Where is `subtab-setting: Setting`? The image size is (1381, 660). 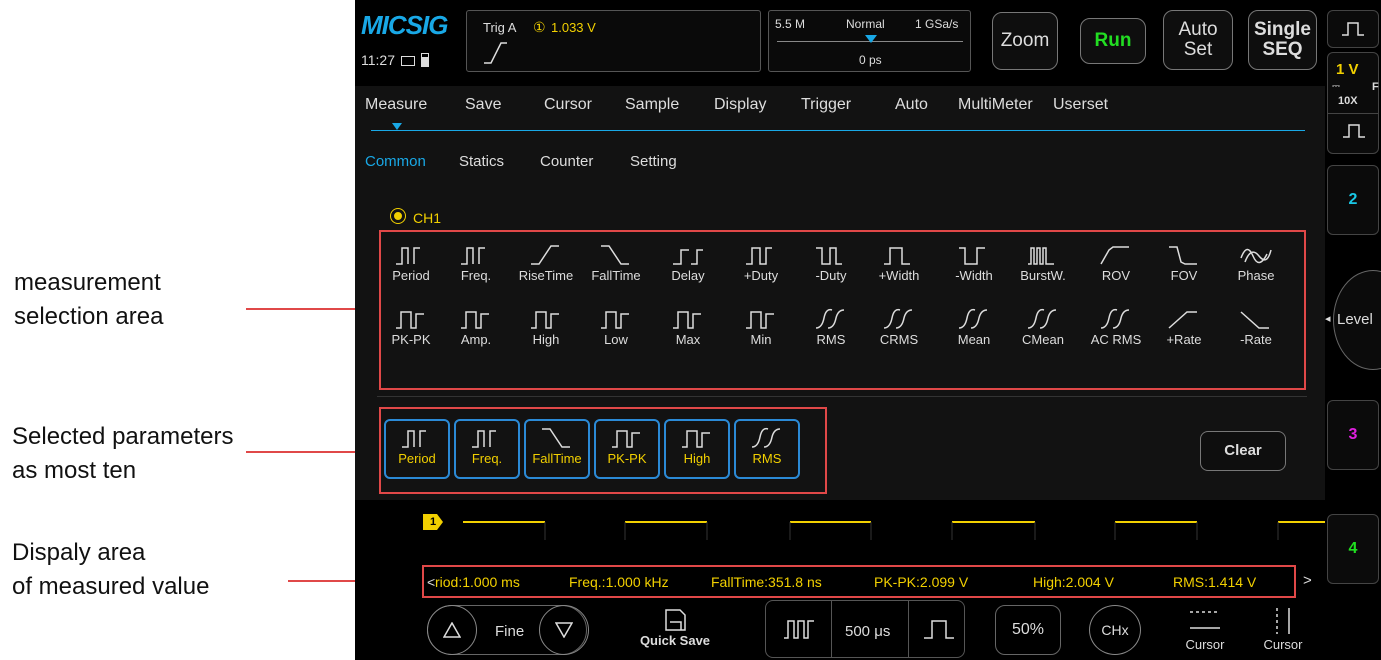 subtab-setting: Setting is located at coordinates (653, 161).